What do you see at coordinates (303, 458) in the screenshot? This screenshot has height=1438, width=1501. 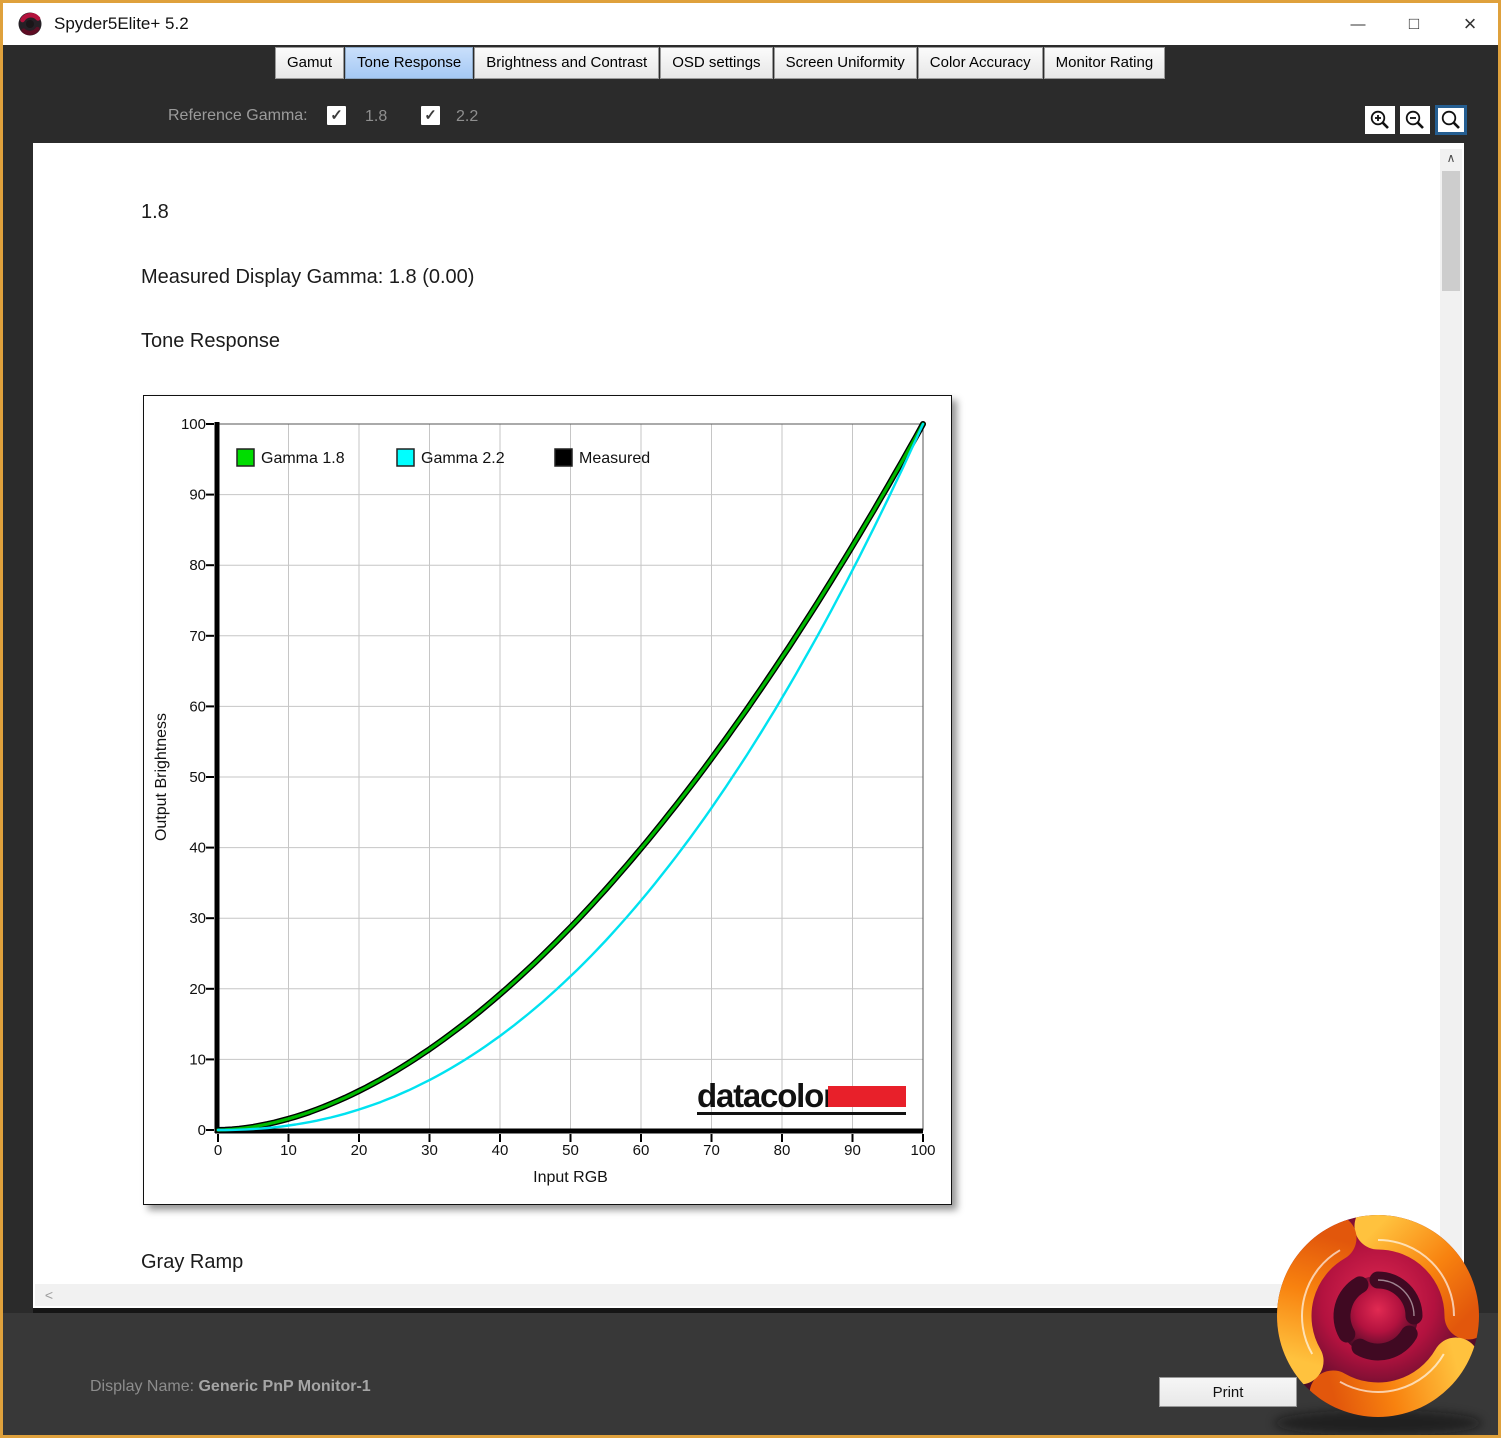 I see `svg-text: Gamma 1.8` at bounding box center [303, 458].